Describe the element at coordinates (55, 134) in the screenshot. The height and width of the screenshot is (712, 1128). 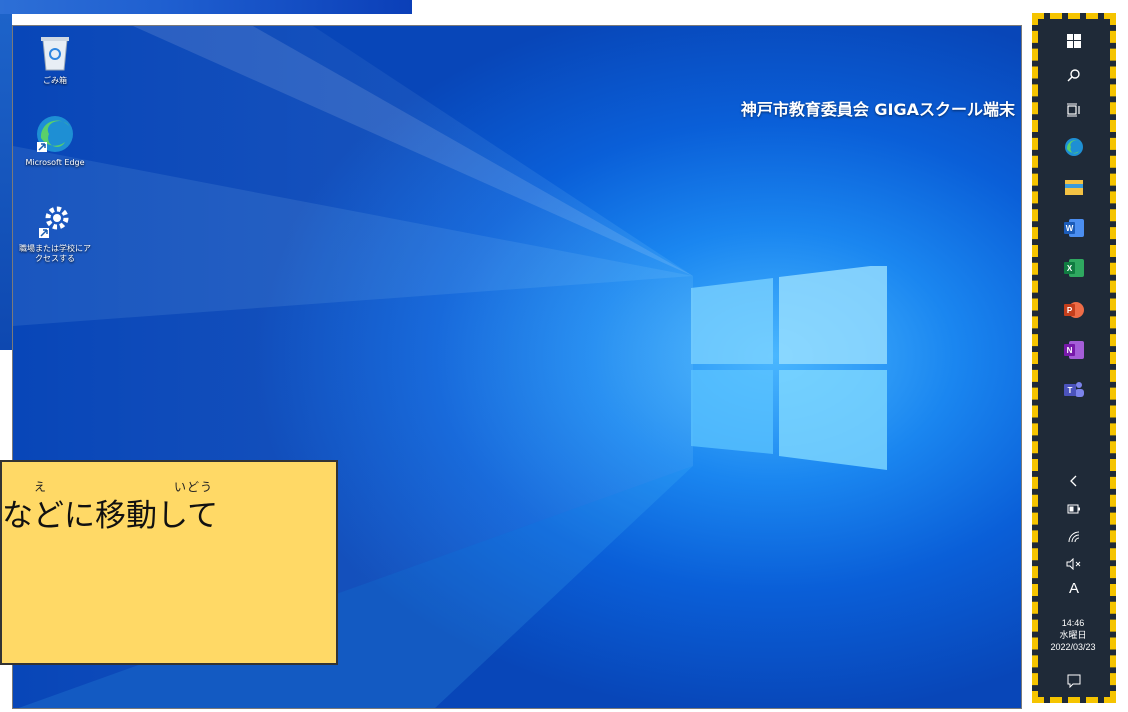
I see `edge-icon` at that location.